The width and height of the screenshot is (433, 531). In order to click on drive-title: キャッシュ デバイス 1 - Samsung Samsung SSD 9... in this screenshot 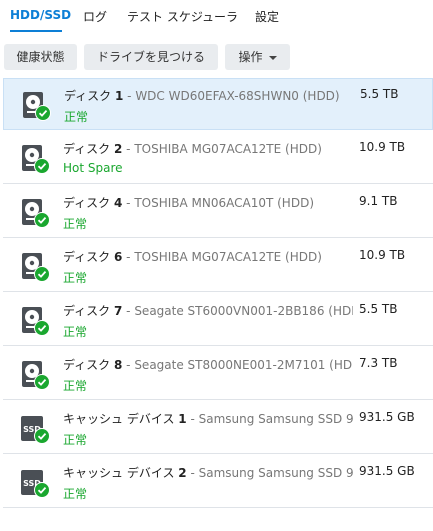, I will do `click(208, 418)`.